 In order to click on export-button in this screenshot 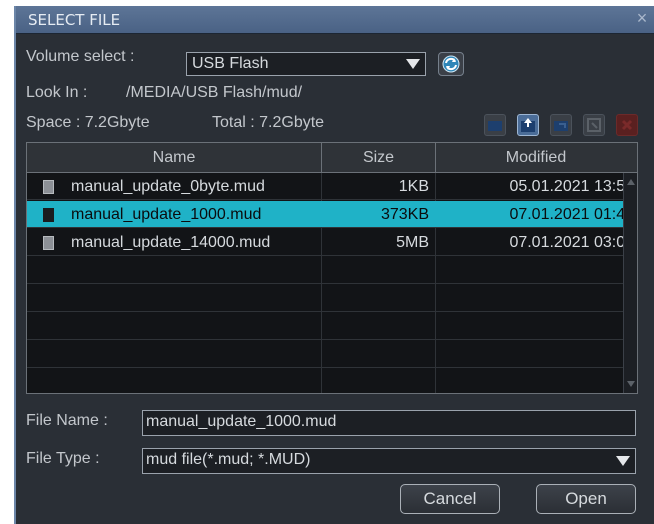, I will do `click(561, 125)`.